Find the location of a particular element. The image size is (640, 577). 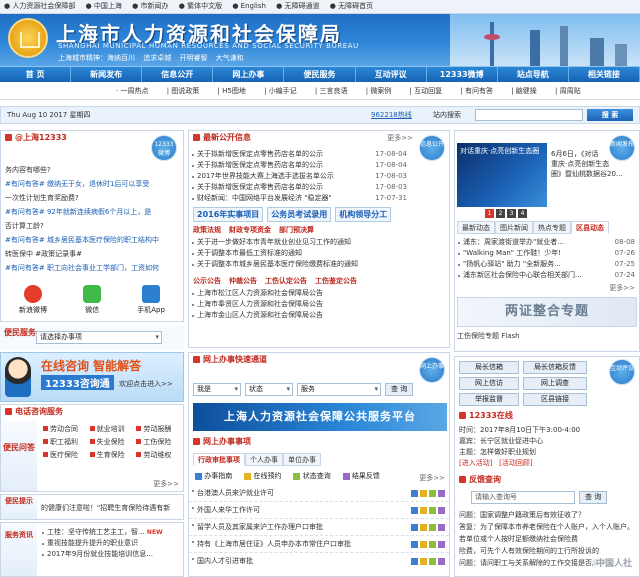

weibo-post: #有问有答# 职工向社会事业工学部门，工资如何 is located at coordinates (92, 268).